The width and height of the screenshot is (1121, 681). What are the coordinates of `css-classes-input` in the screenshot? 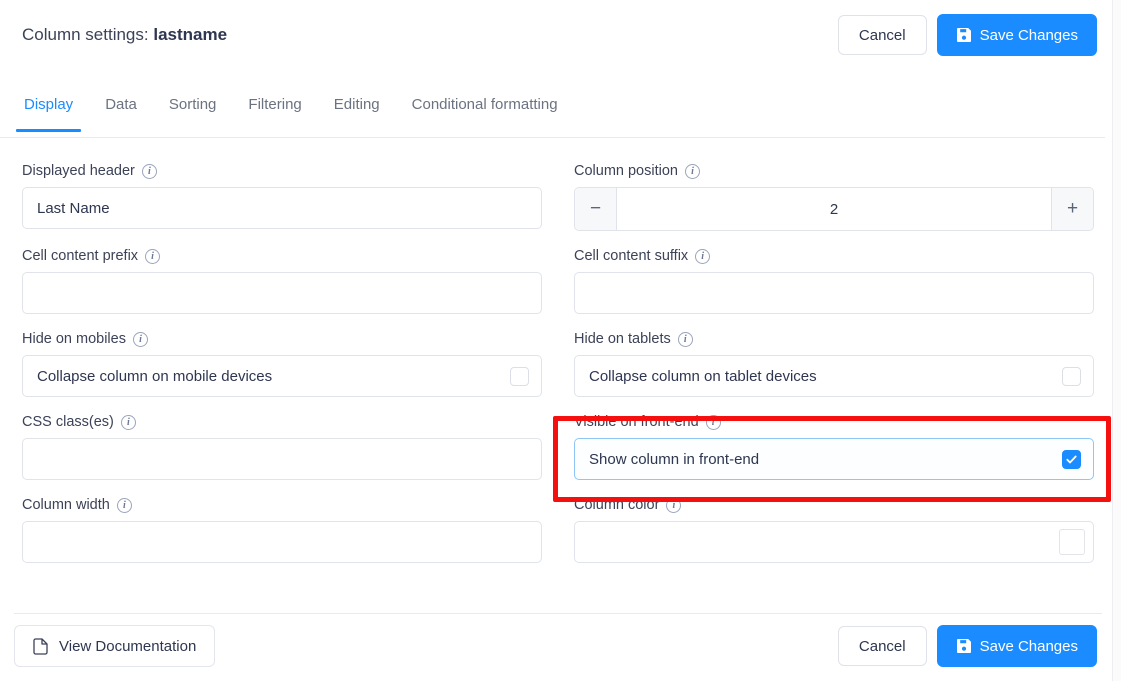 It's located at (282, 459).